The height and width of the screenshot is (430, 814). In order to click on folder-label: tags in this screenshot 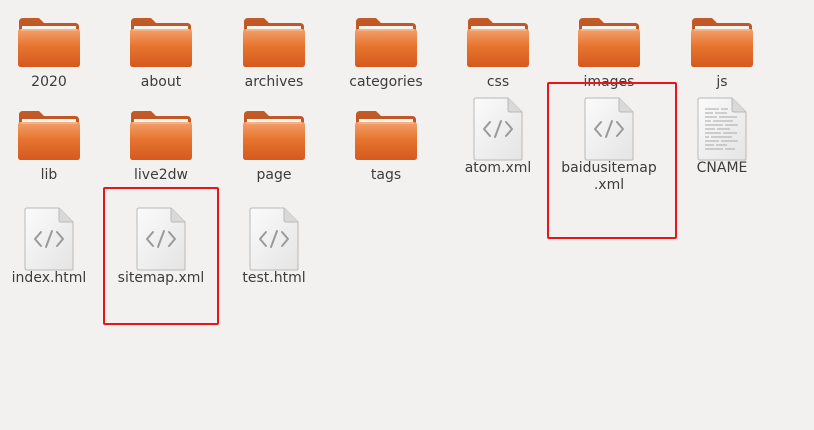, I will do `click(386, 175)`.